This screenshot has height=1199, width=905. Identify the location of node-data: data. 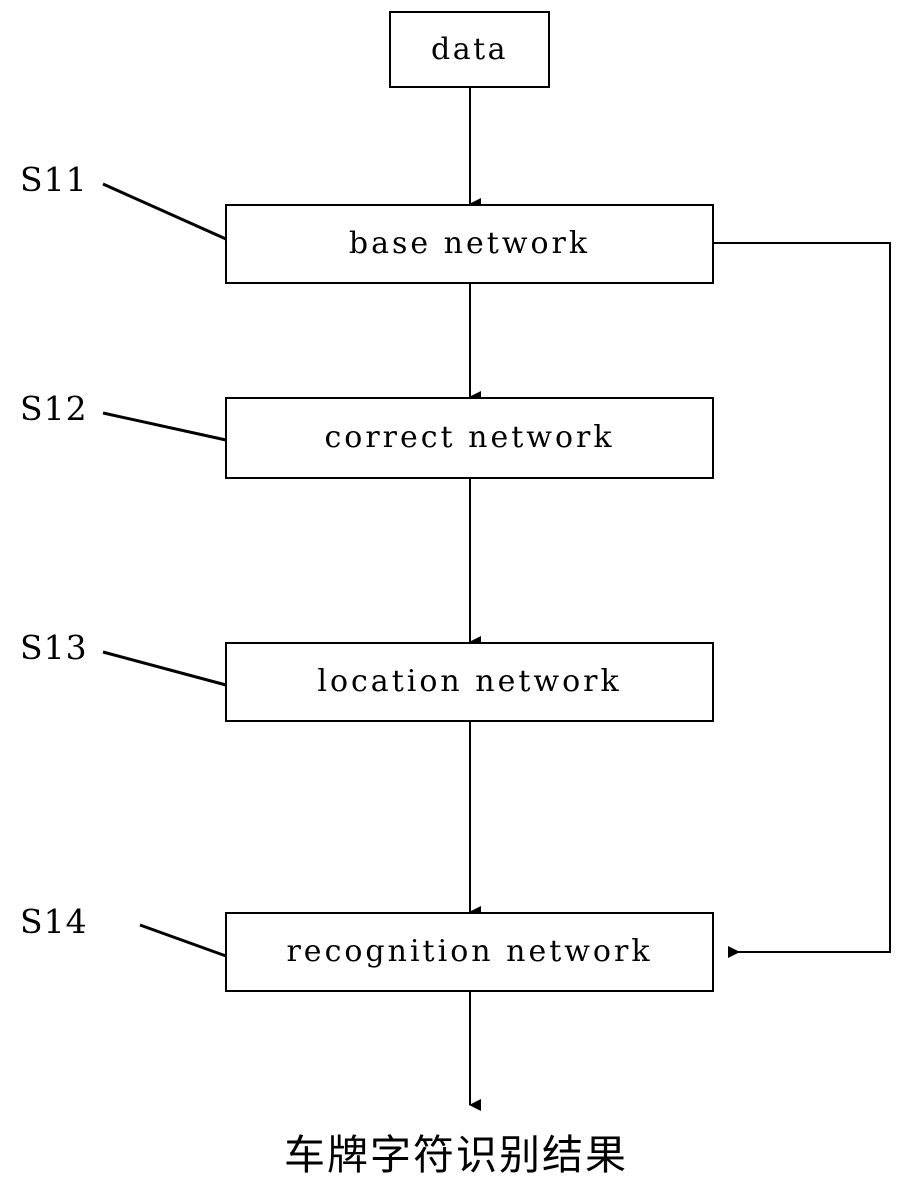
(469, 49).